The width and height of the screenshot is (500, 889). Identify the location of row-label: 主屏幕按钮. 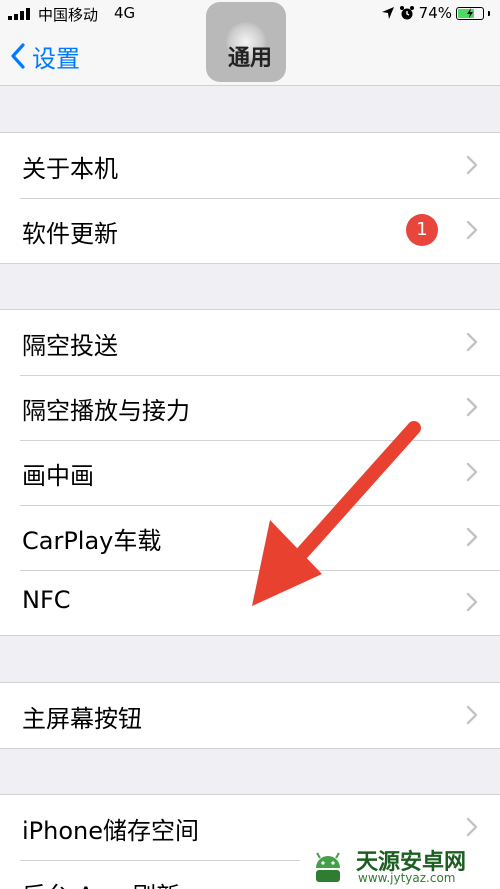
(82, 719).